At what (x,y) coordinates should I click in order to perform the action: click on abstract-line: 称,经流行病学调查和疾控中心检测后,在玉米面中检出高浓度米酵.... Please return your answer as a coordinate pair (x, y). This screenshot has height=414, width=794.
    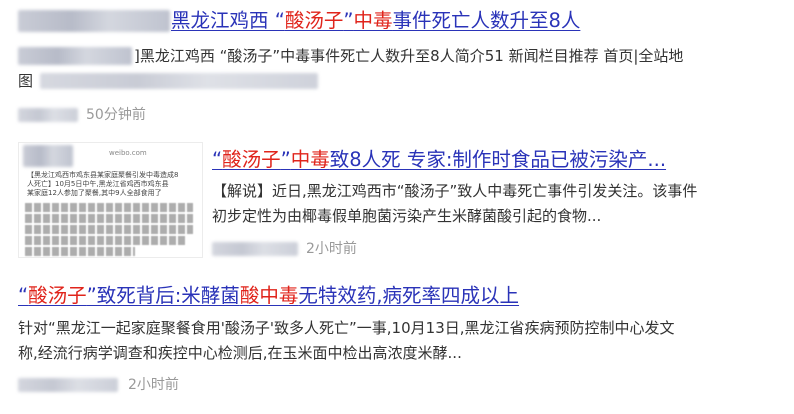
    Looking at the image, I should click on (240, 353).